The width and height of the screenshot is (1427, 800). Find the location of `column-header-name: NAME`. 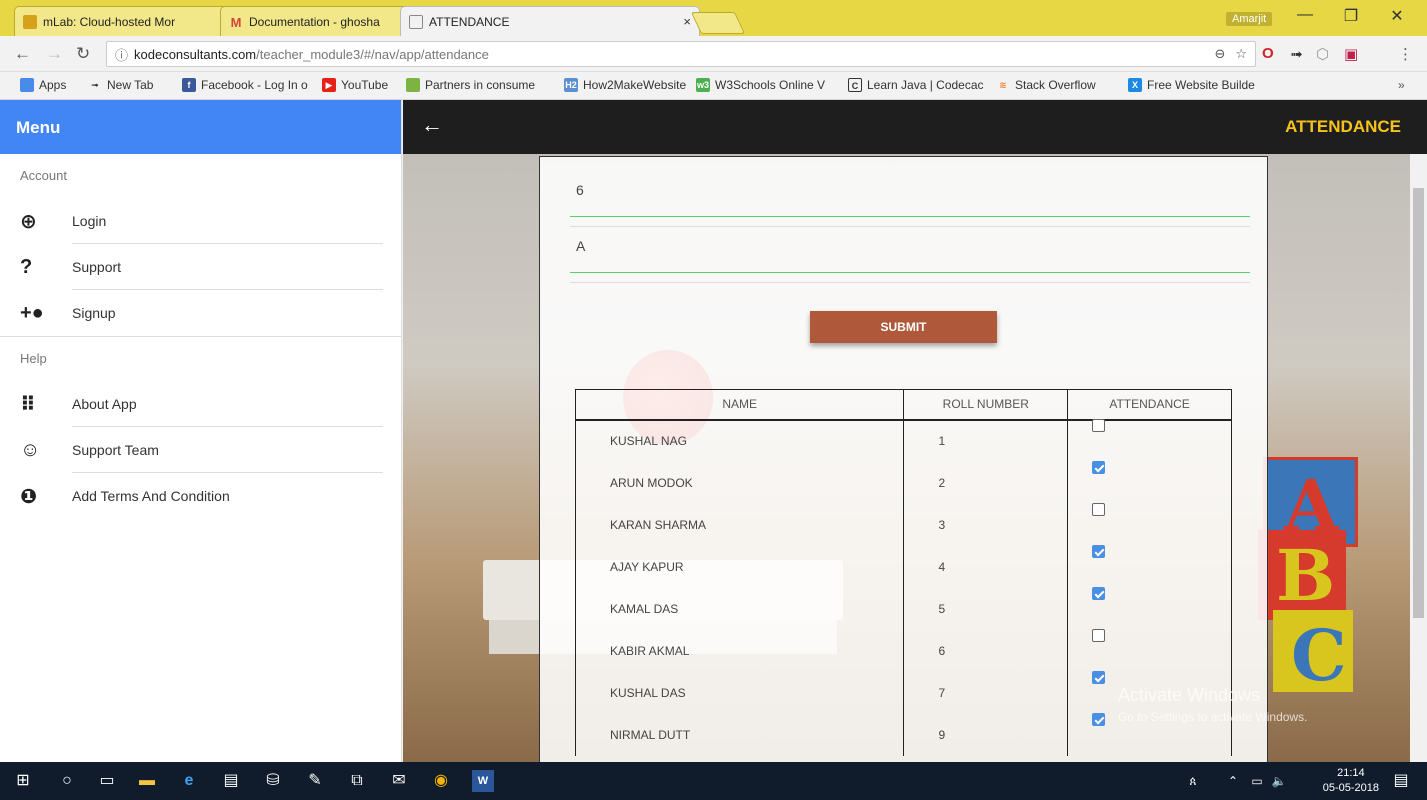

column-header-name: NAME is located at coordinates (739, 405).